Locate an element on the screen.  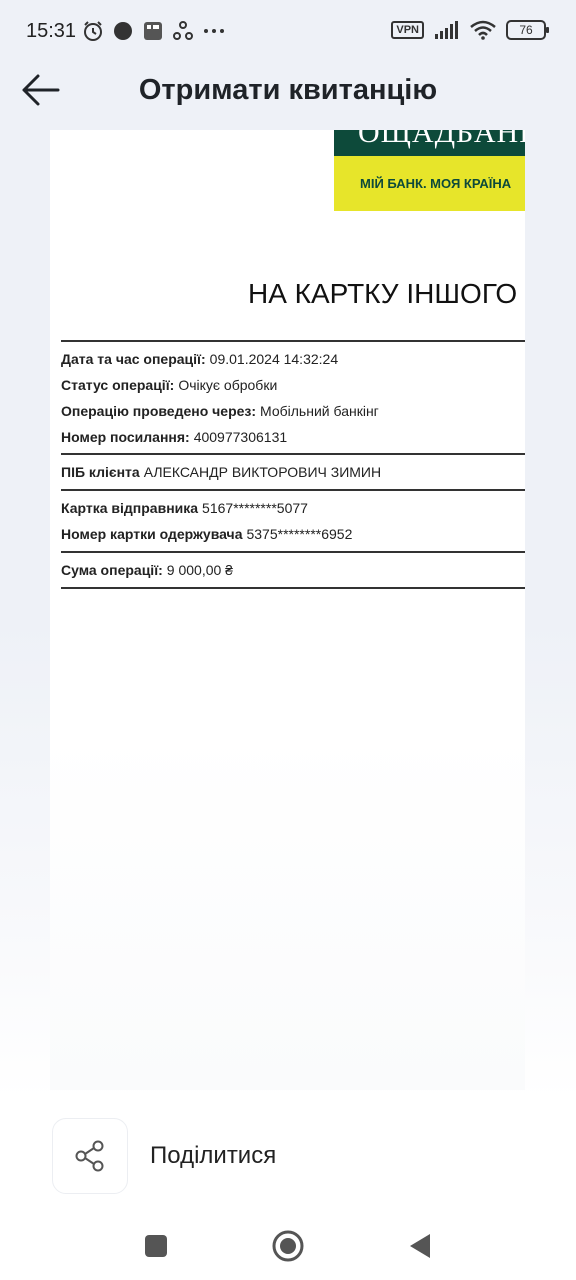
status-left-icons is located at coordinates (154, 31).